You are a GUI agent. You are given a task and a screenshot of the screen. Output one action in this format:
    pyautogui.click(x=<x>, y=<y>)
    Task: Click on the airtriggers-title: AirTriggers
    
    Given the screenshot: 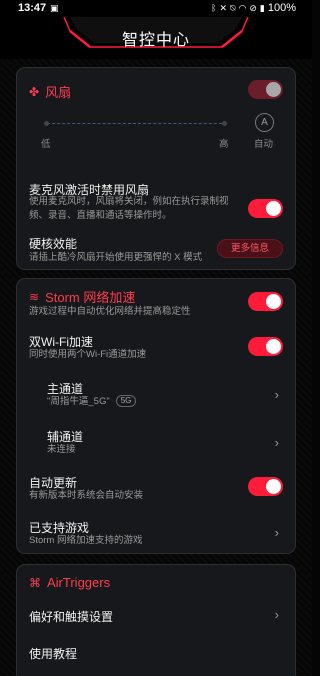 What is the action you would take?
    pyautogui.click(x=79, y=582)
    